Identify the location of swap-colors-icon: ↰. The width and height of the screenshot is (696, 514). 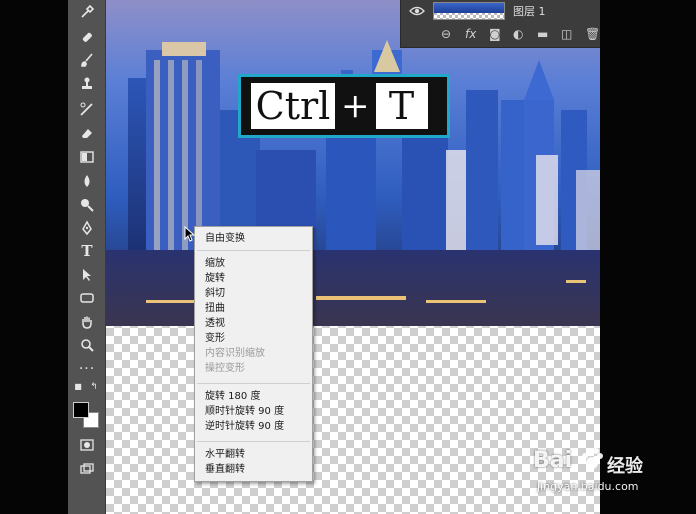
(94, 387).